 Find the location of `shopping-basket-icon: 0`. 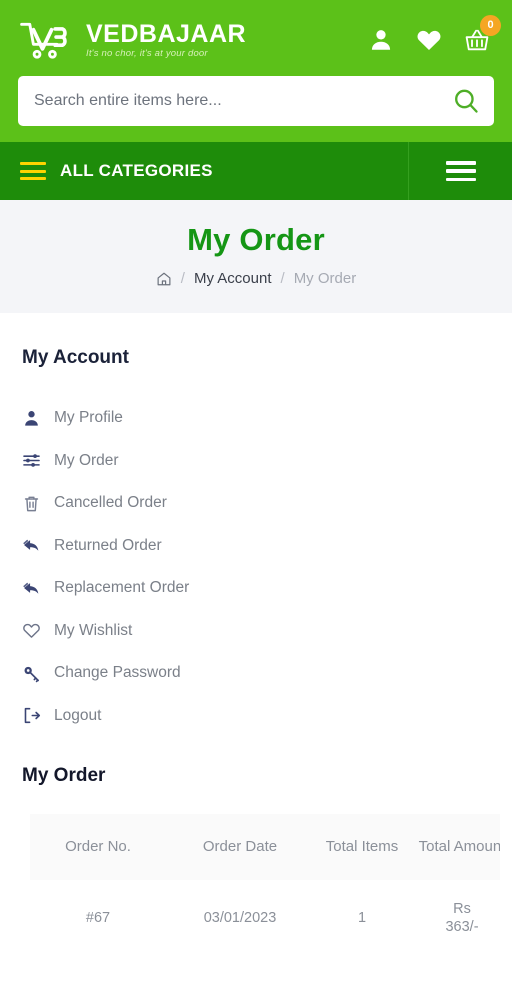

shopping-basket-icon: 0 is located at coordinates (482, 34).